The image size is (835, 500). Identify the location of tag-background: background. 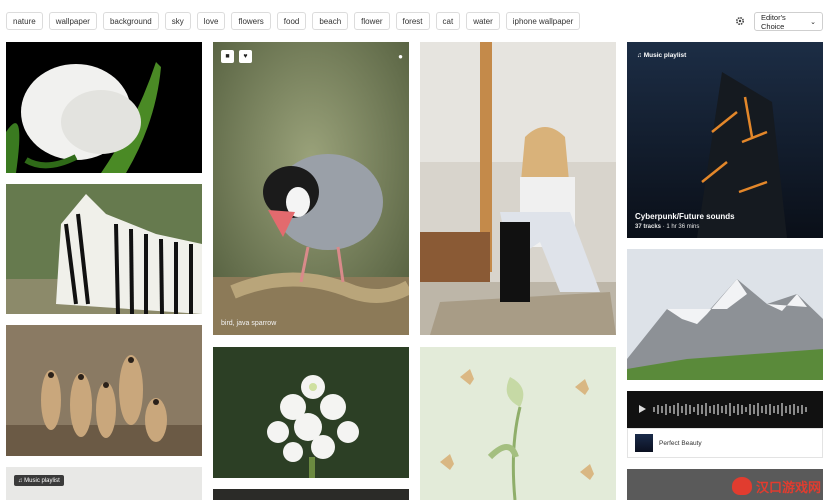
(130, 21).